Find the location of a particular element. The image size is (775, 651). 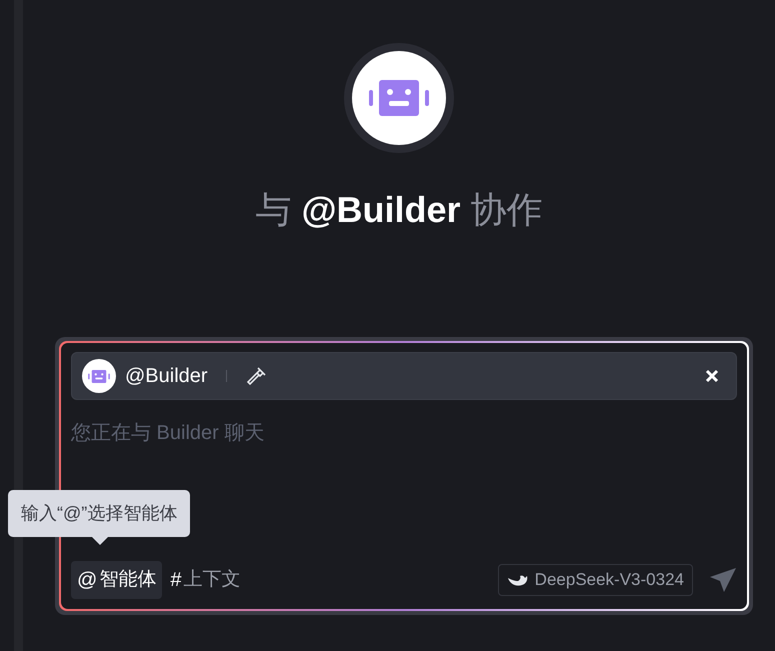

message-input: 您正在与 Builder 聊天 is located at coordinates (404, 433).